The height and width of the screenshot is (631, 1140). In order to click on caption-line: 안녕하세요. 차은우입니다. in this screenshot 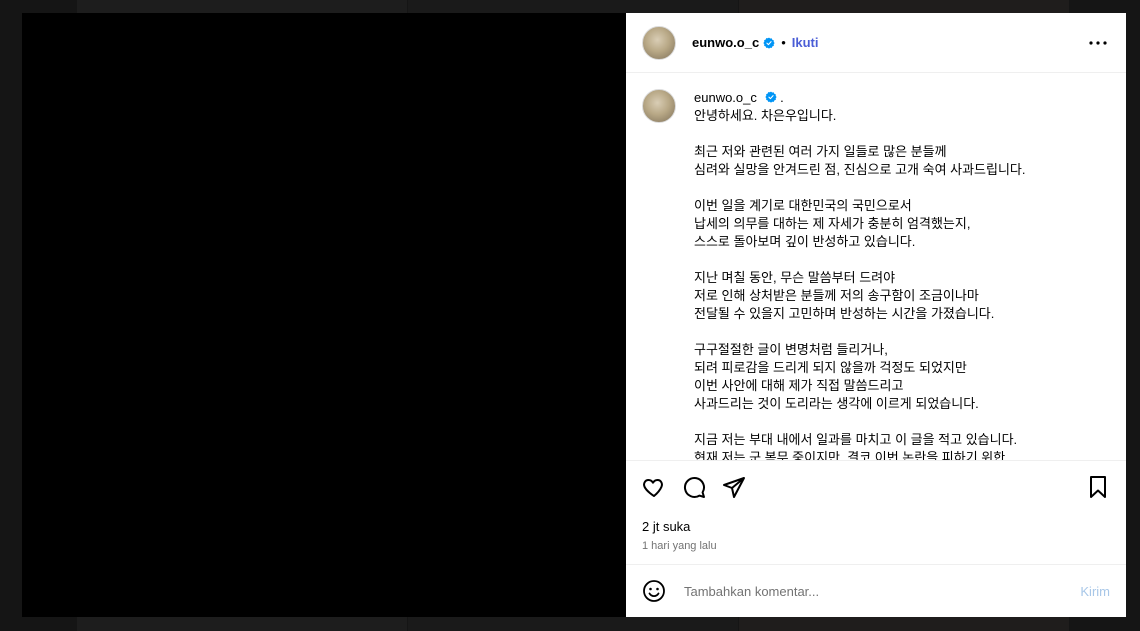, I will do `click(765, 115)`.